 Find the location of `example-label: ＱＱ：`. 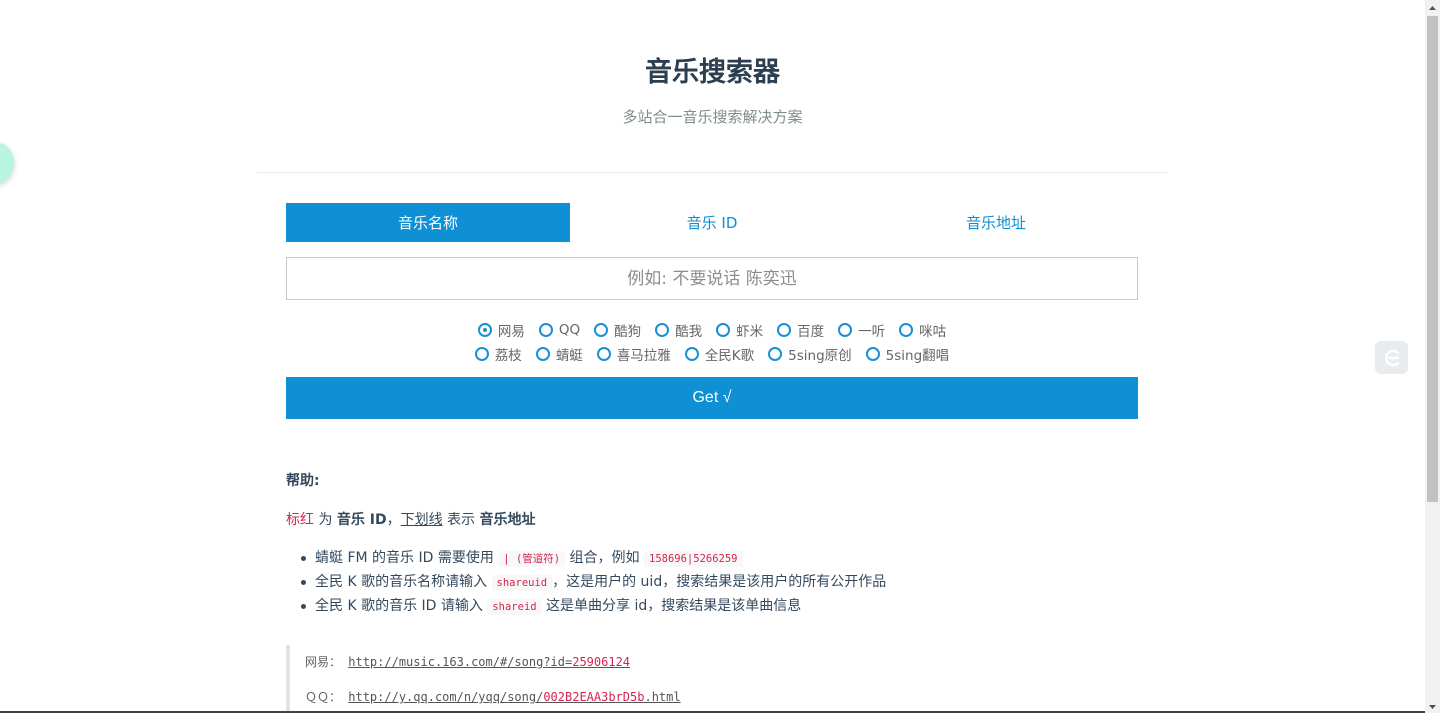

example-label: ＱＱ： is located at coordinates (323, 697).